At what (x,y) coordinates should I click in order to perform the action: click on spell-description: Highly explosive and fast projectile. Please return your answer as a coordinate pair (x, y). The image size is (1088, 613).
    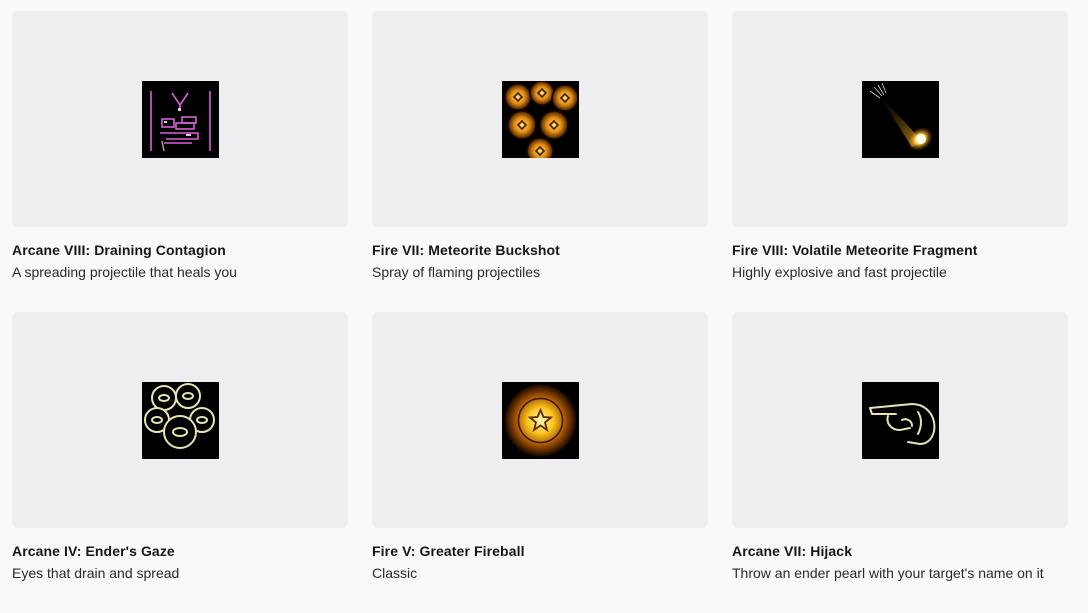
    Looking at the image, I should click on (839, 272).